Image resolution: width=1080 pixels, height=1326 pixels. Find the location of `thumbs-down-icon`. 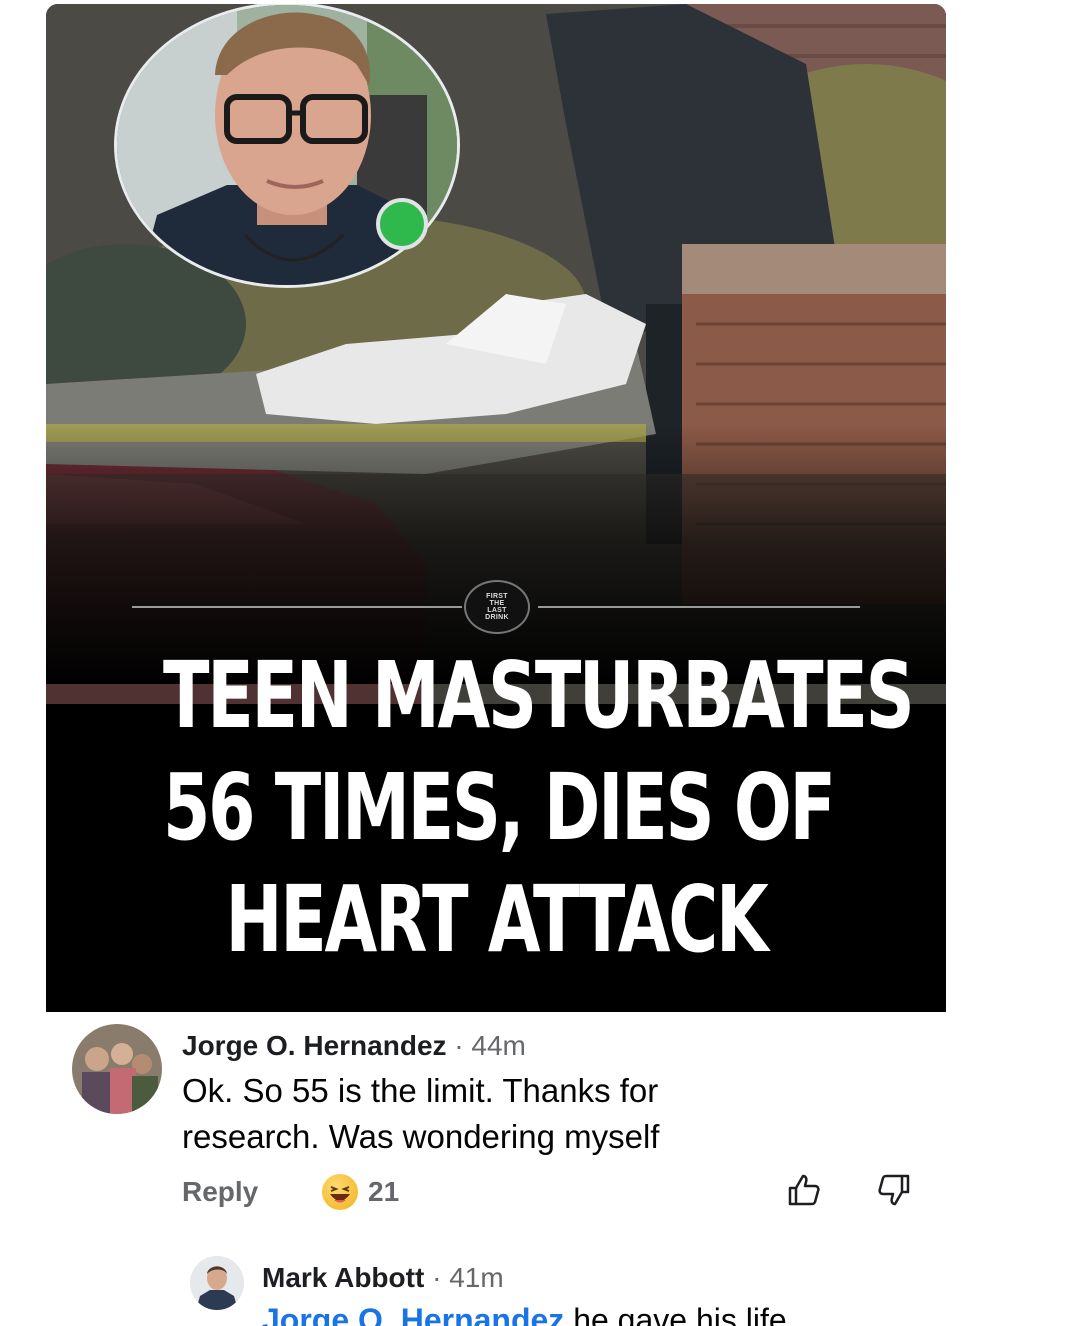

thumbs-down-icon is located at coordinates (894, 1190).